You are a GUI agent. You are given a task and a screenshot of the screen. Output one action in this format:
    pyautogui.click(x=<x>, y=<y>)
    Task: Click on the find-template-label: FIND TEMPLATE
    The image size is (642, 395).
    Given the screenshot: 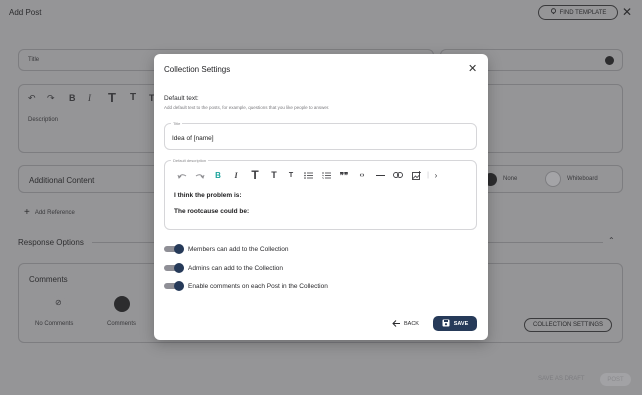 What is the action you would take?
    pyautogui.click(x=583, y=12)
    